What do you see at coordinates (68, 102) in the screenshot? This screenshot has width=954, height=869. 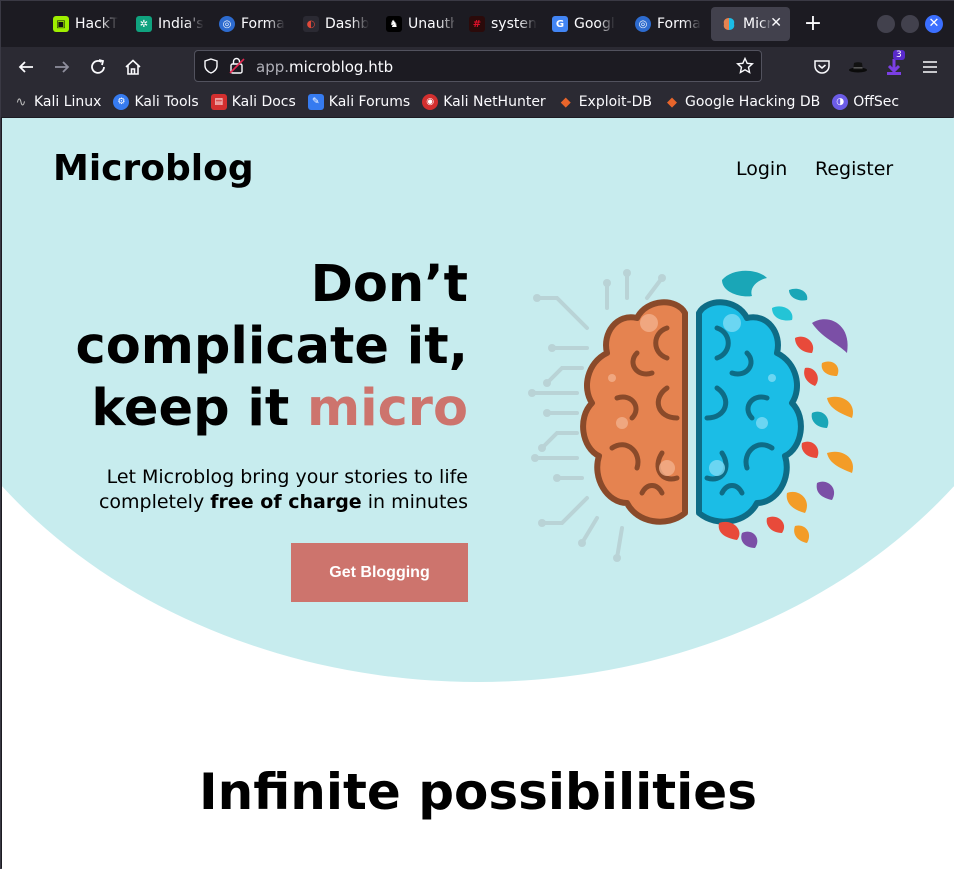 I see `bookmark-label: Kali Linux` at bounding box center [68, 102].